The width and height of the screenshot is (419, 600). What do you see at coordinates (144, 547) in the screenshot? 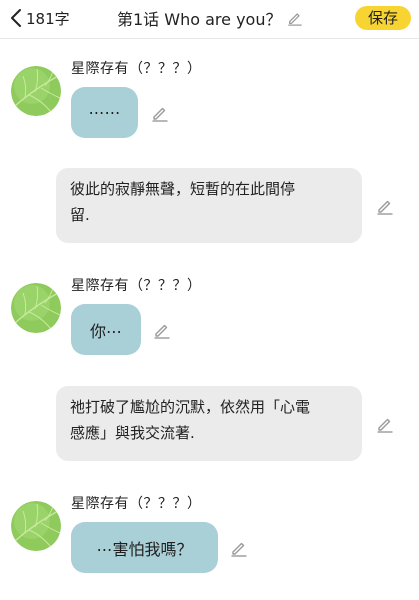
I see `character-dialogue-bubble: ⋯害怕我嗎？` at bounding box center [144, 547].